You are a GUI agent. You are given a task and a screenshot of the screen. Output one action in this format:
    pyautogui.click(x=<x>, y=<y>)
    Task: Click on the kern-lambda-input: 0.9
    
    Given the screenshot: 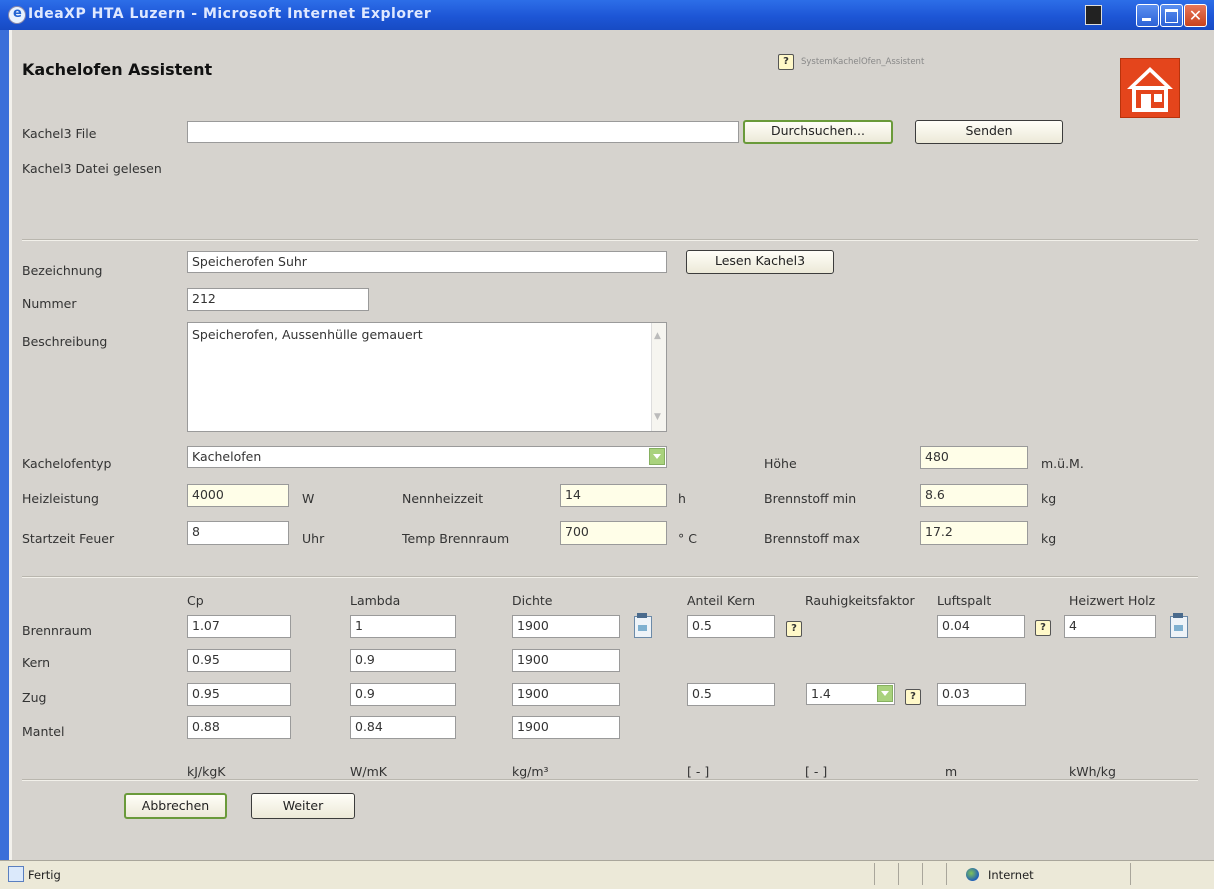 What is the action you would take?
    pyautogui.click(x=403, y=660)
    